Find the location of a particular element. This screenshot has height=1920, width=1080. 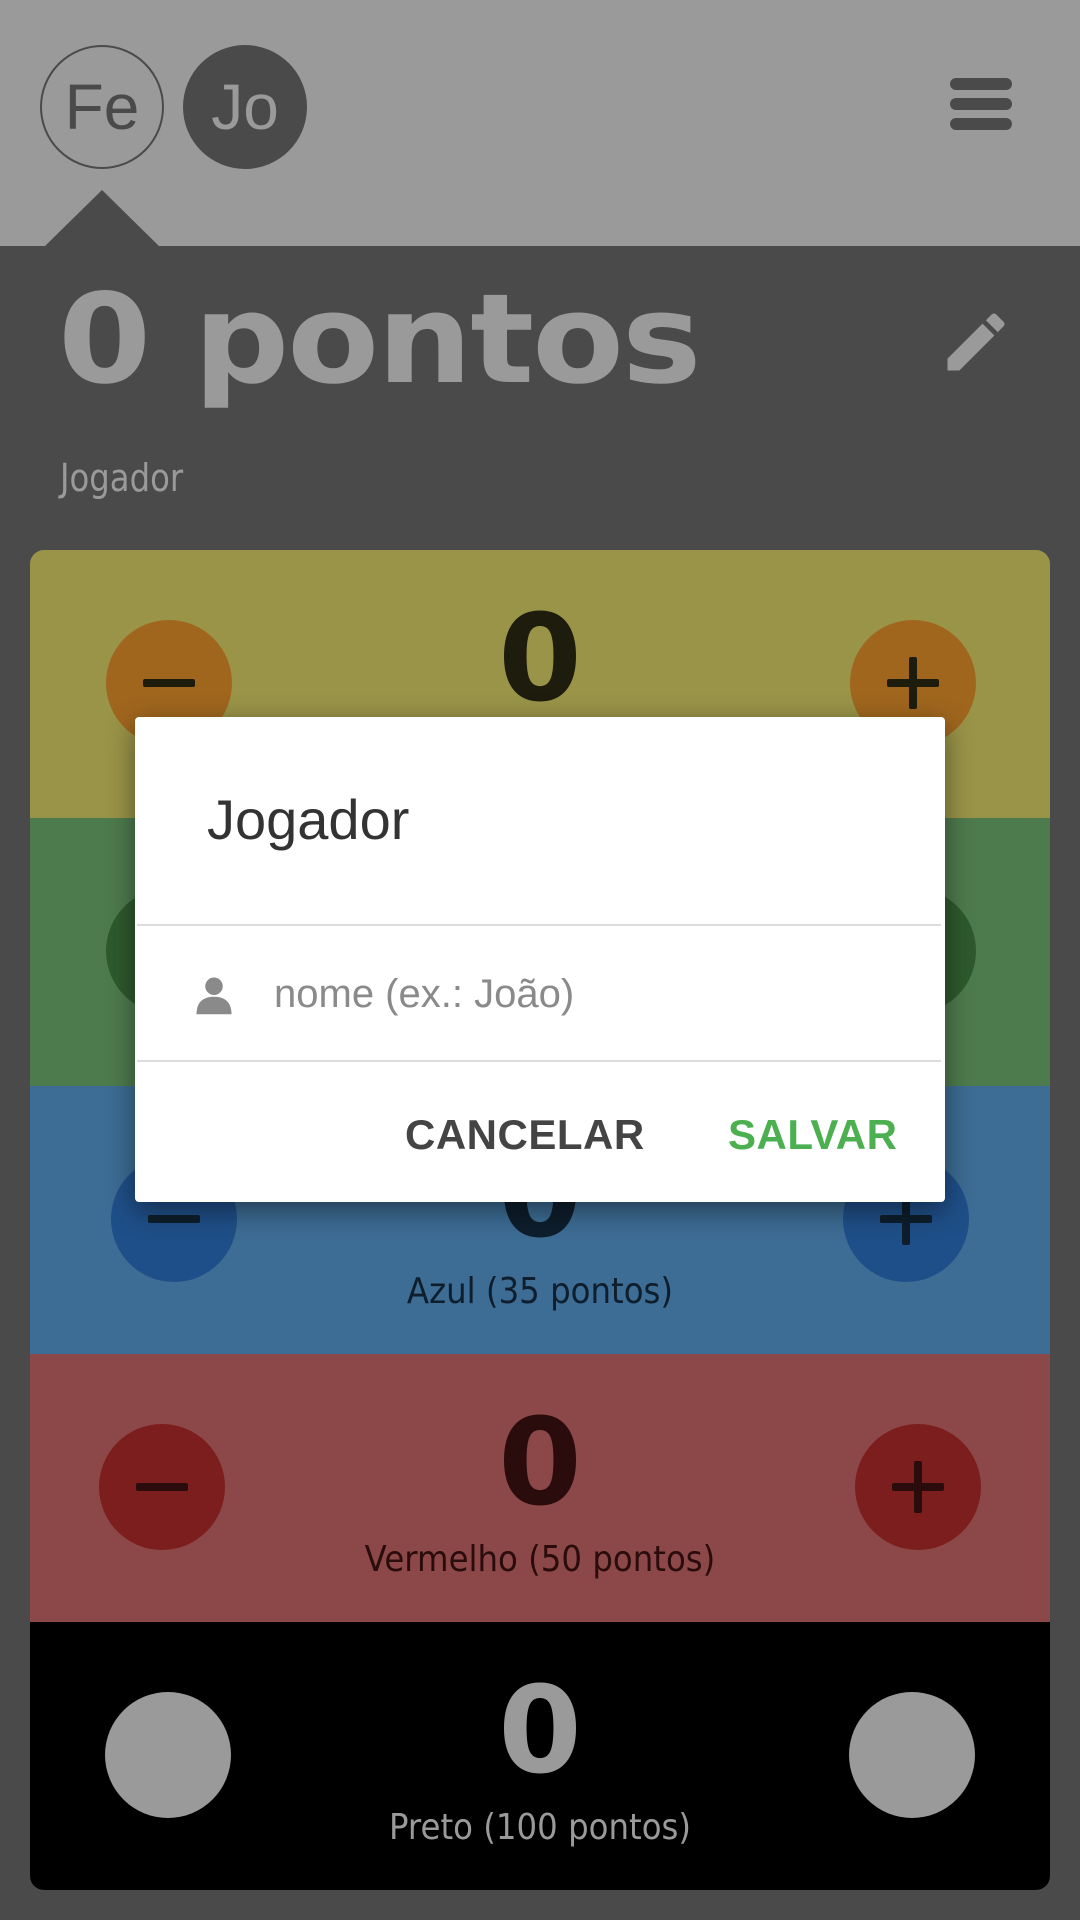

player-total-points: 0 pontos is located at coordinates (380, 340).